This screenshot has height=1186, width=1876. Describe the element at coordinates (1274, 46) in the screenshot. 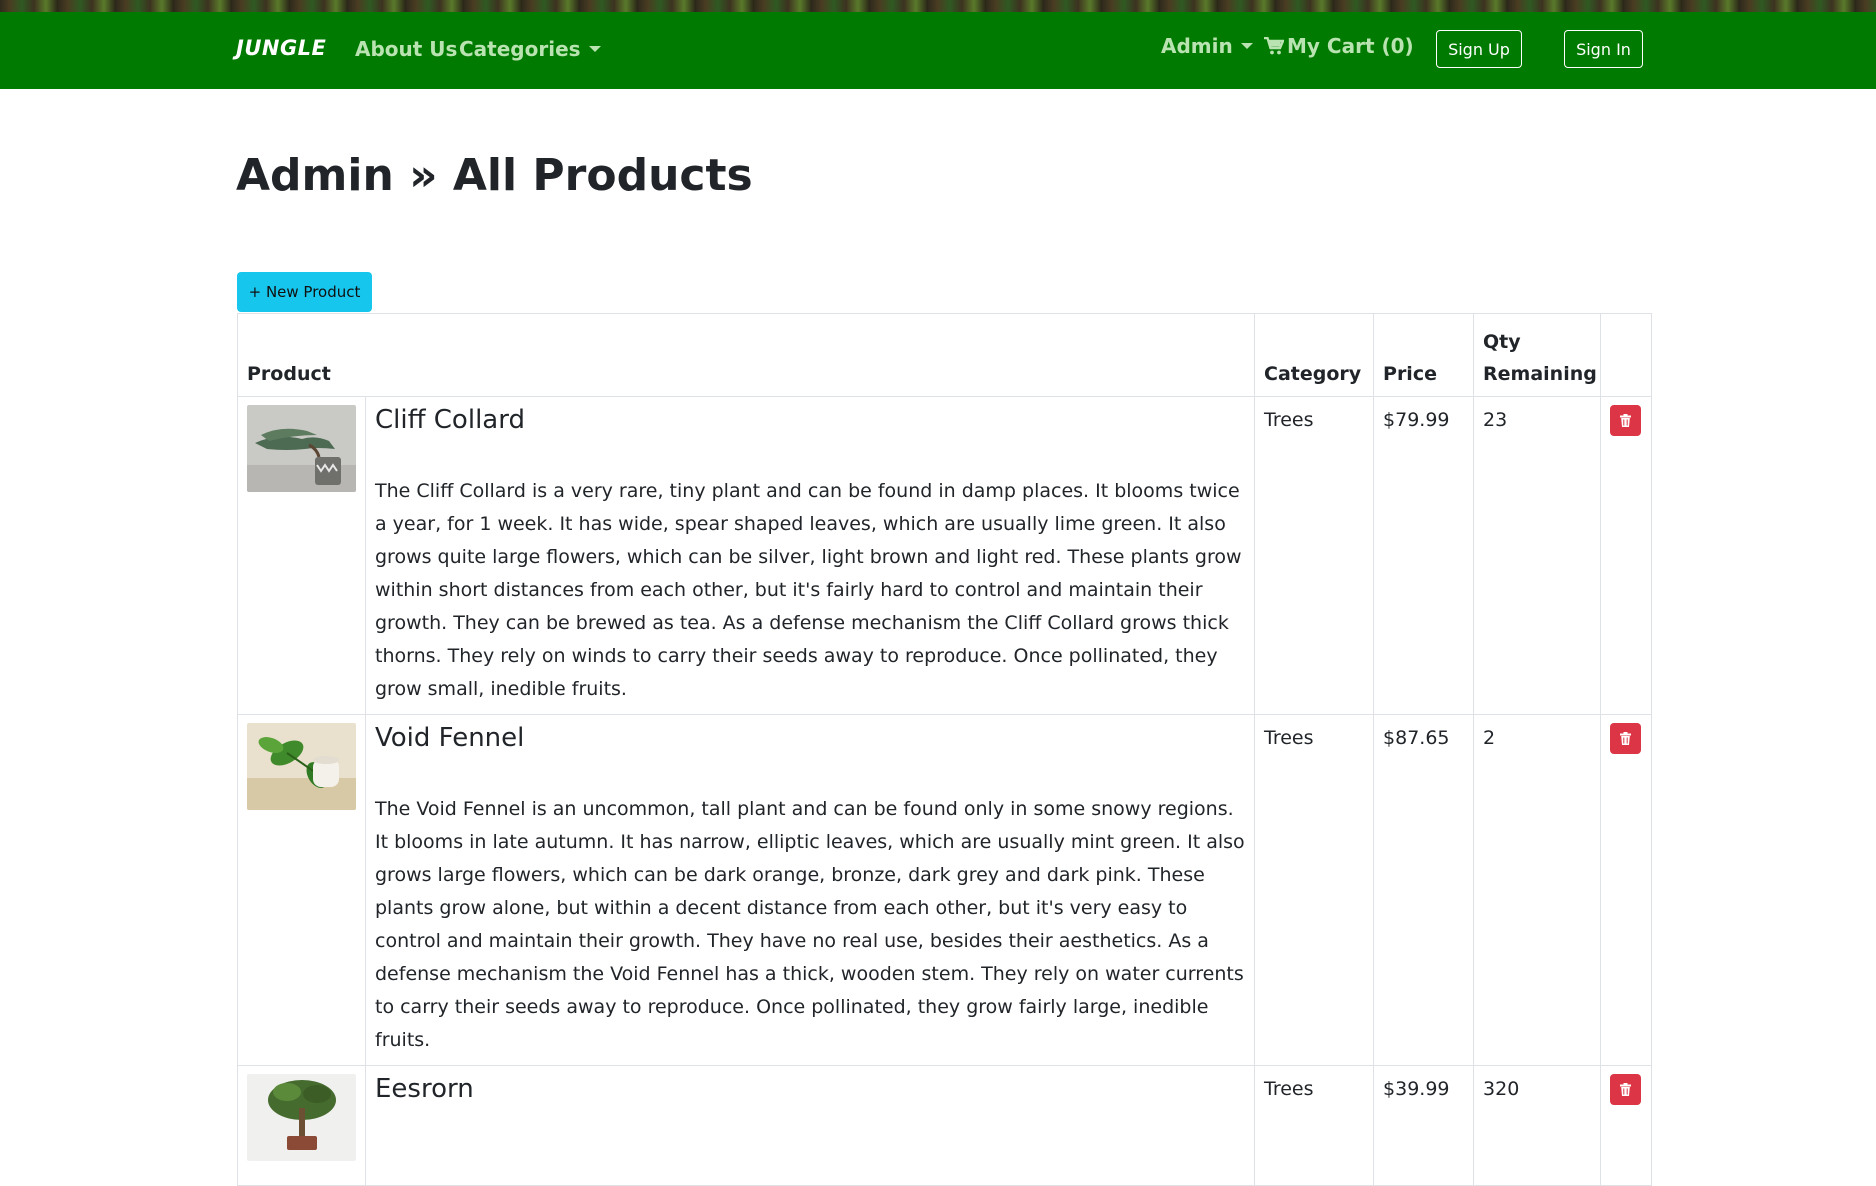

I see `shopping-cart-icon` at that location.